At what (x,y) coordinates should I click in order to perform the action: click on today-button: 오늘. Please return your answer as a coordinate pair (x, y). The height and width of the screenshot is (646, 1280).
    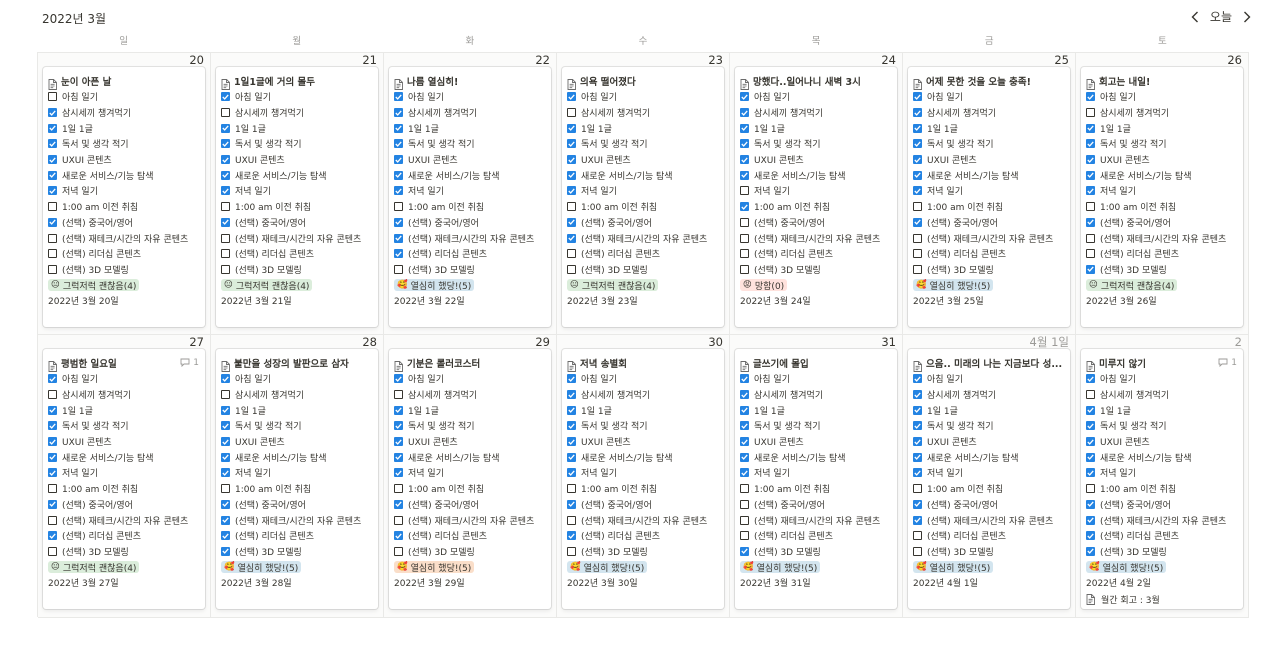
    Looking at the image, I should click on (1221, 16).